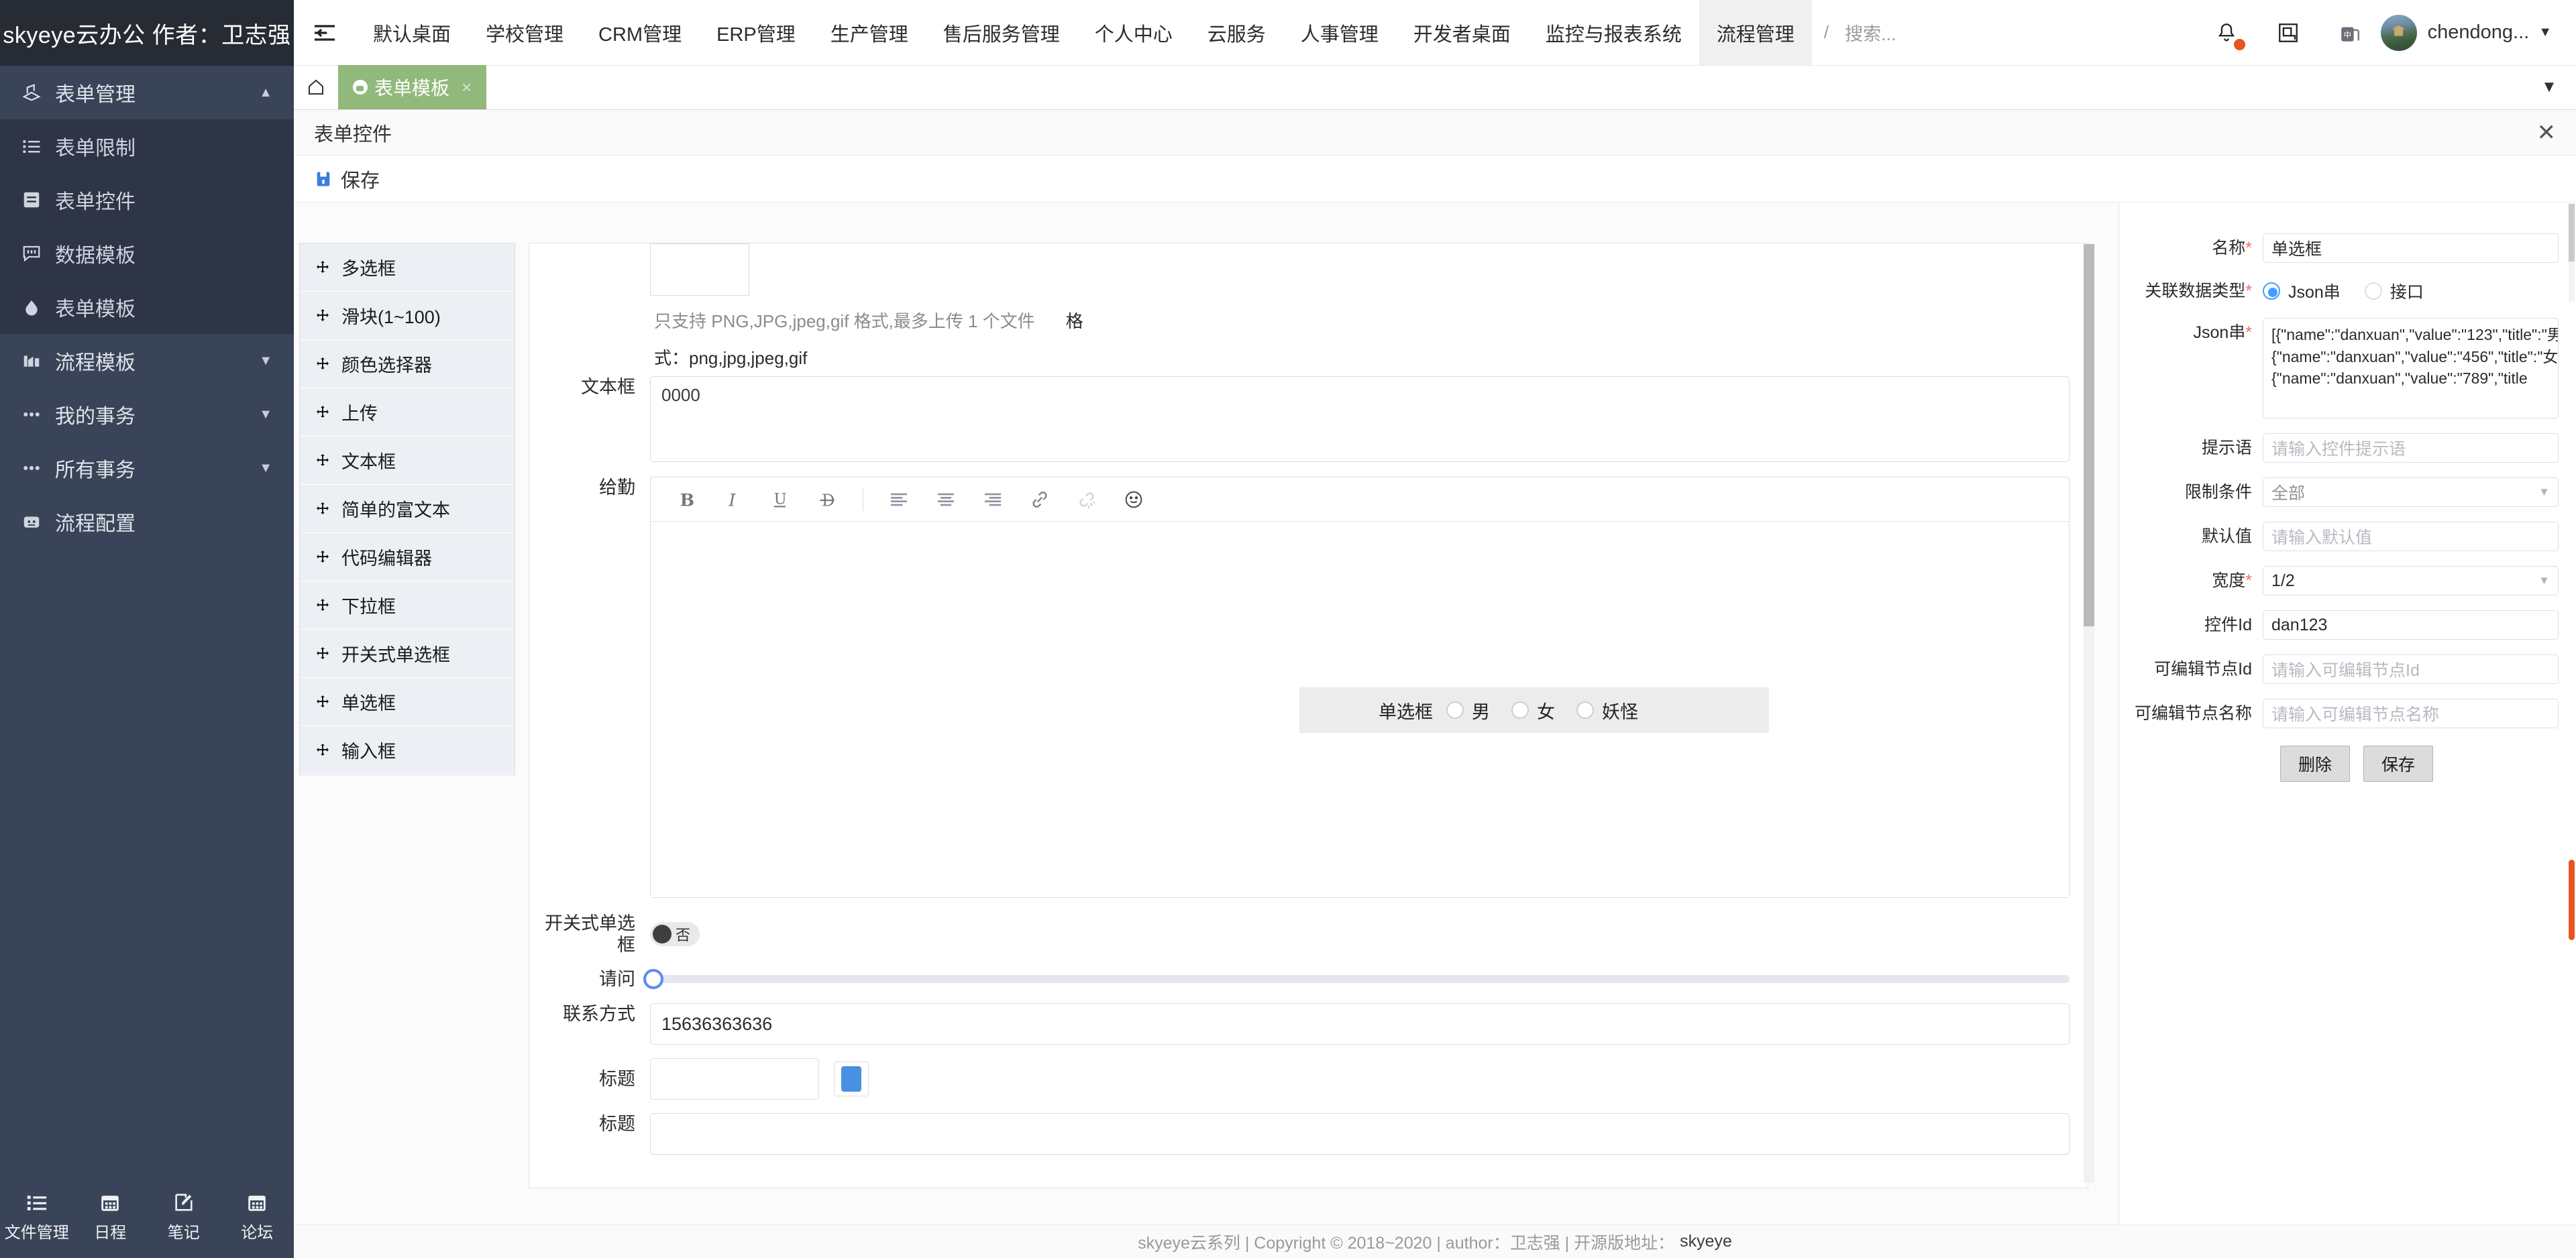 The image size is (2576, 1258). What do you see at coordinates (1435, 87) in the screenshot?
I see `tab-strip: 表单模板 × ▼` at bounding box center [1435, 87].